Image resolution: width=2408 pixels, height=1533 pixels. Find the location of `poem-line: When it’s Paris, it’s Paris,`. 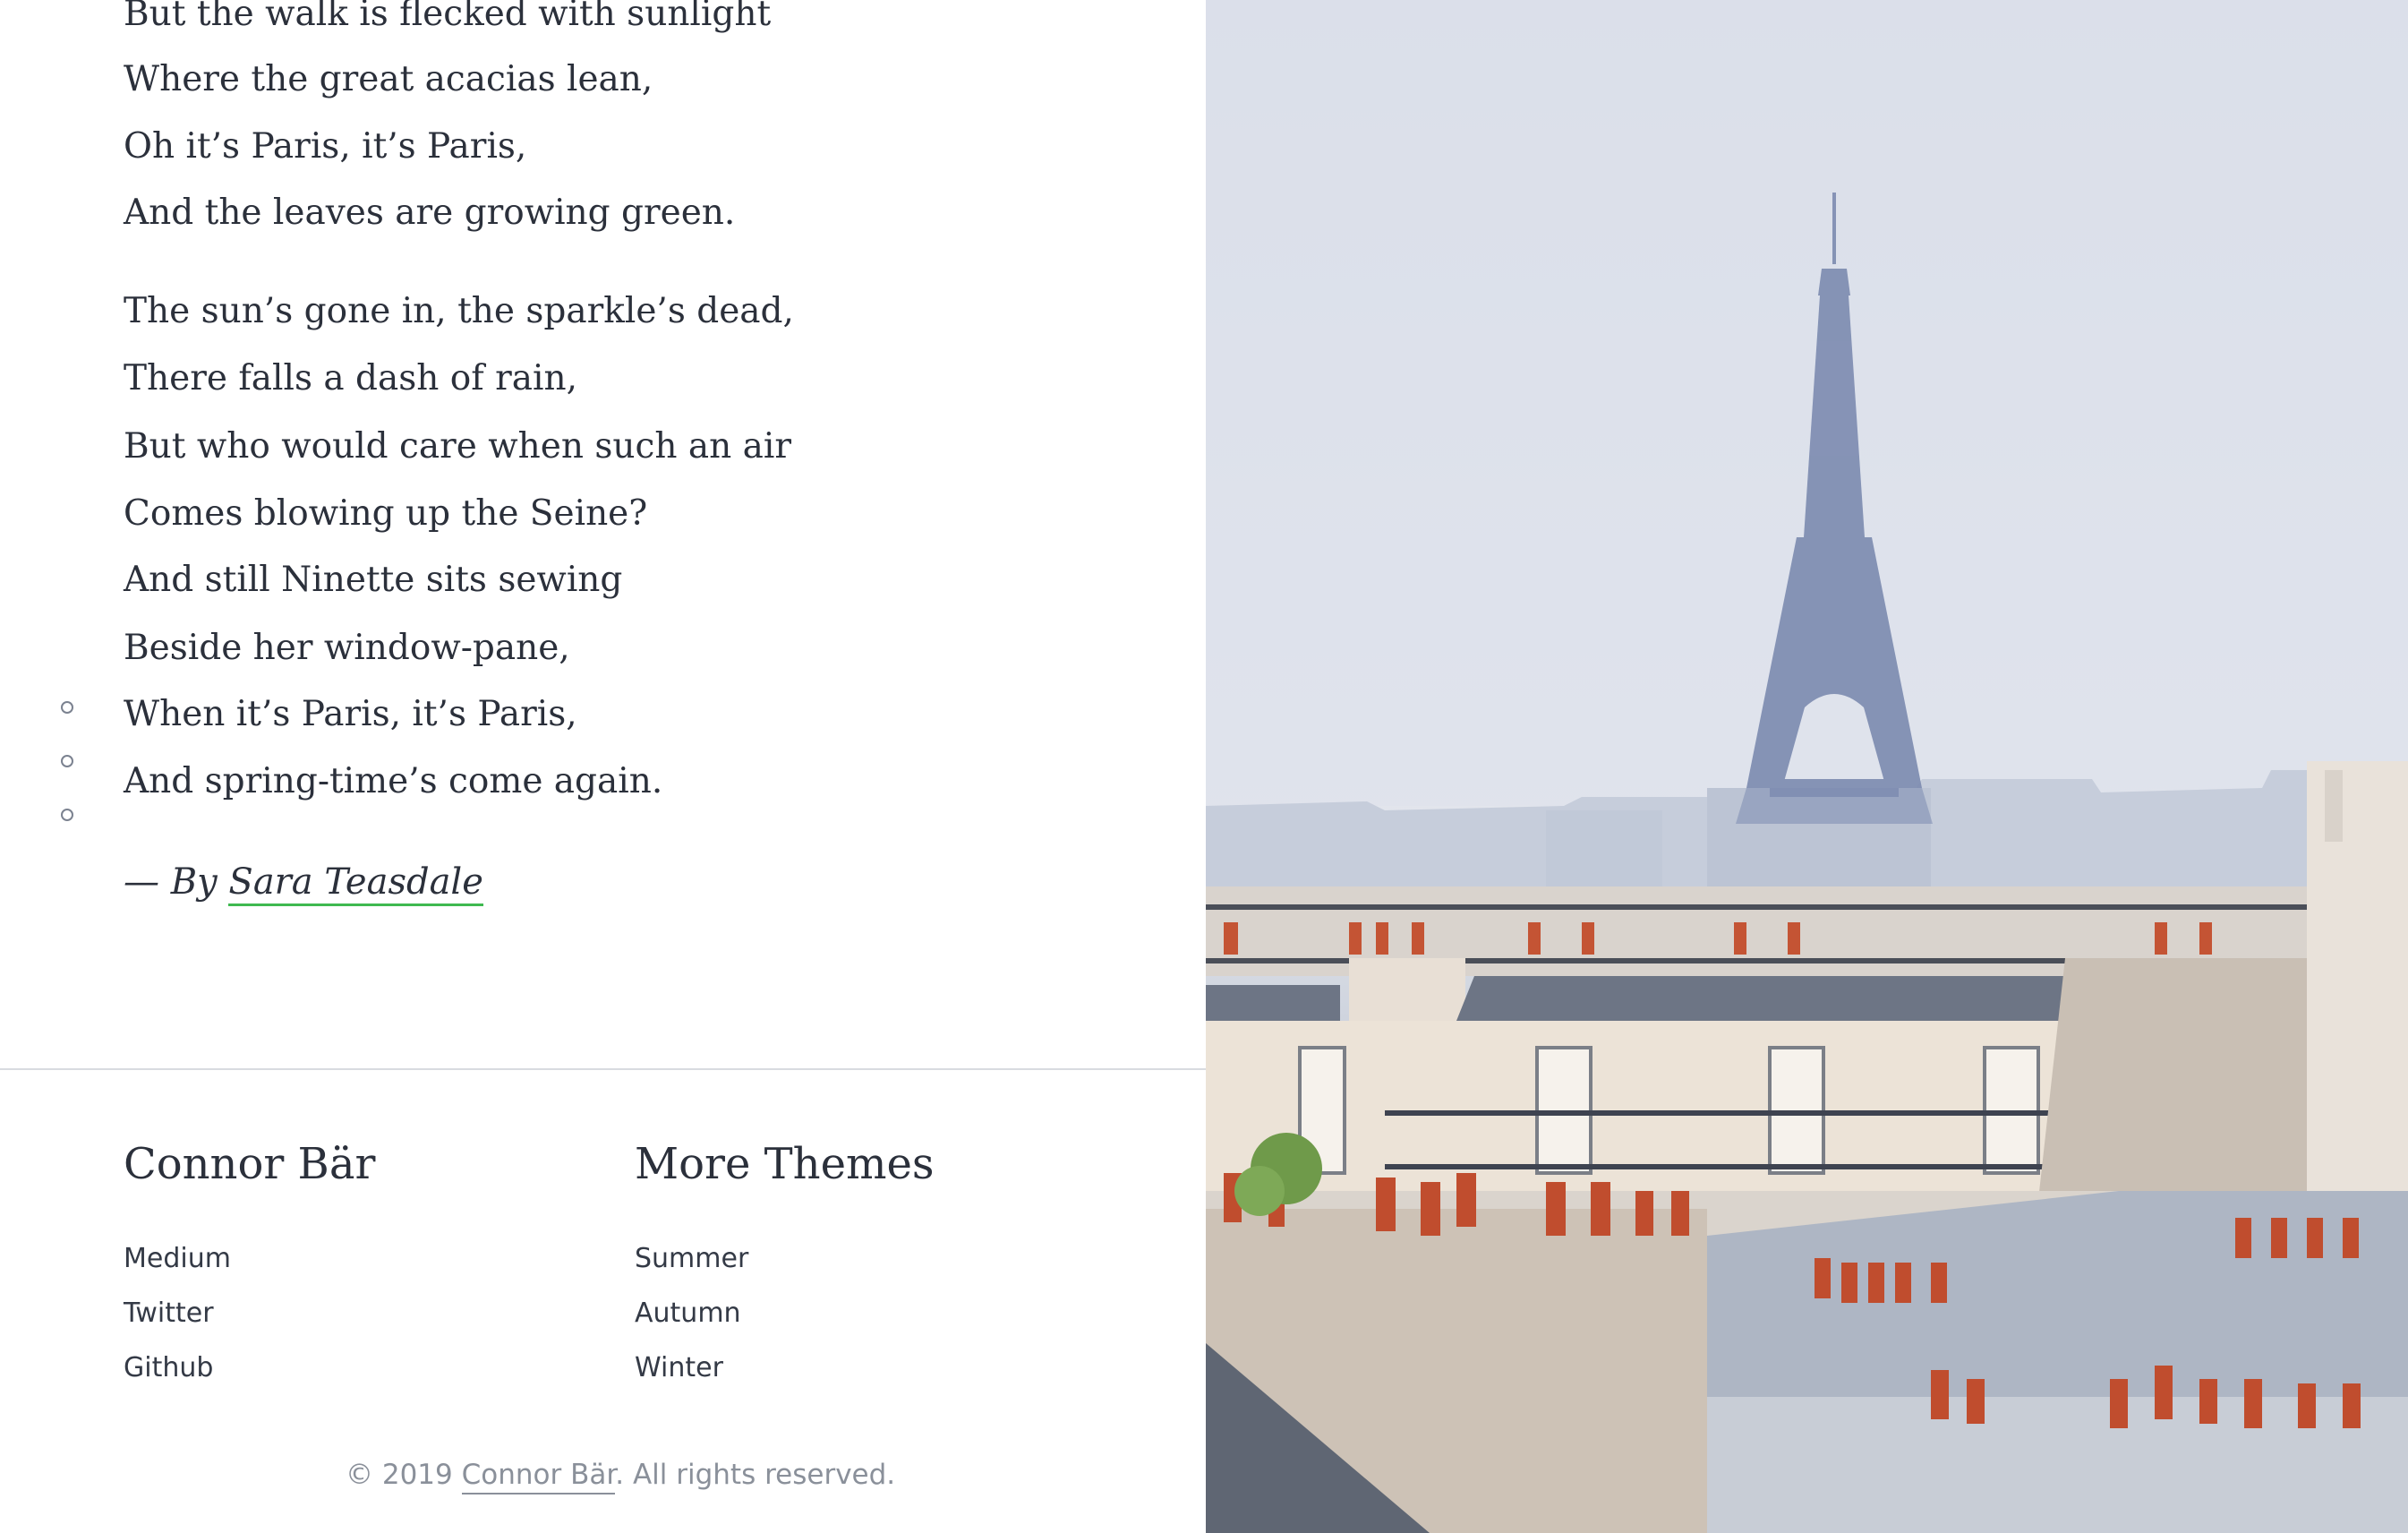

poem-line: When it’s Paris, it’s Paris, is located at coordinates (350, 714).